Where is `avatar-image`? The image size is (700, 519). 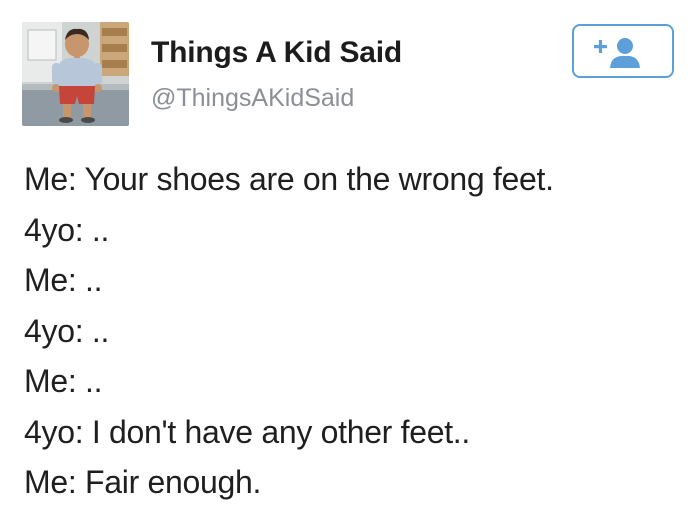
avatar-image is located at coordinates (75, 74).